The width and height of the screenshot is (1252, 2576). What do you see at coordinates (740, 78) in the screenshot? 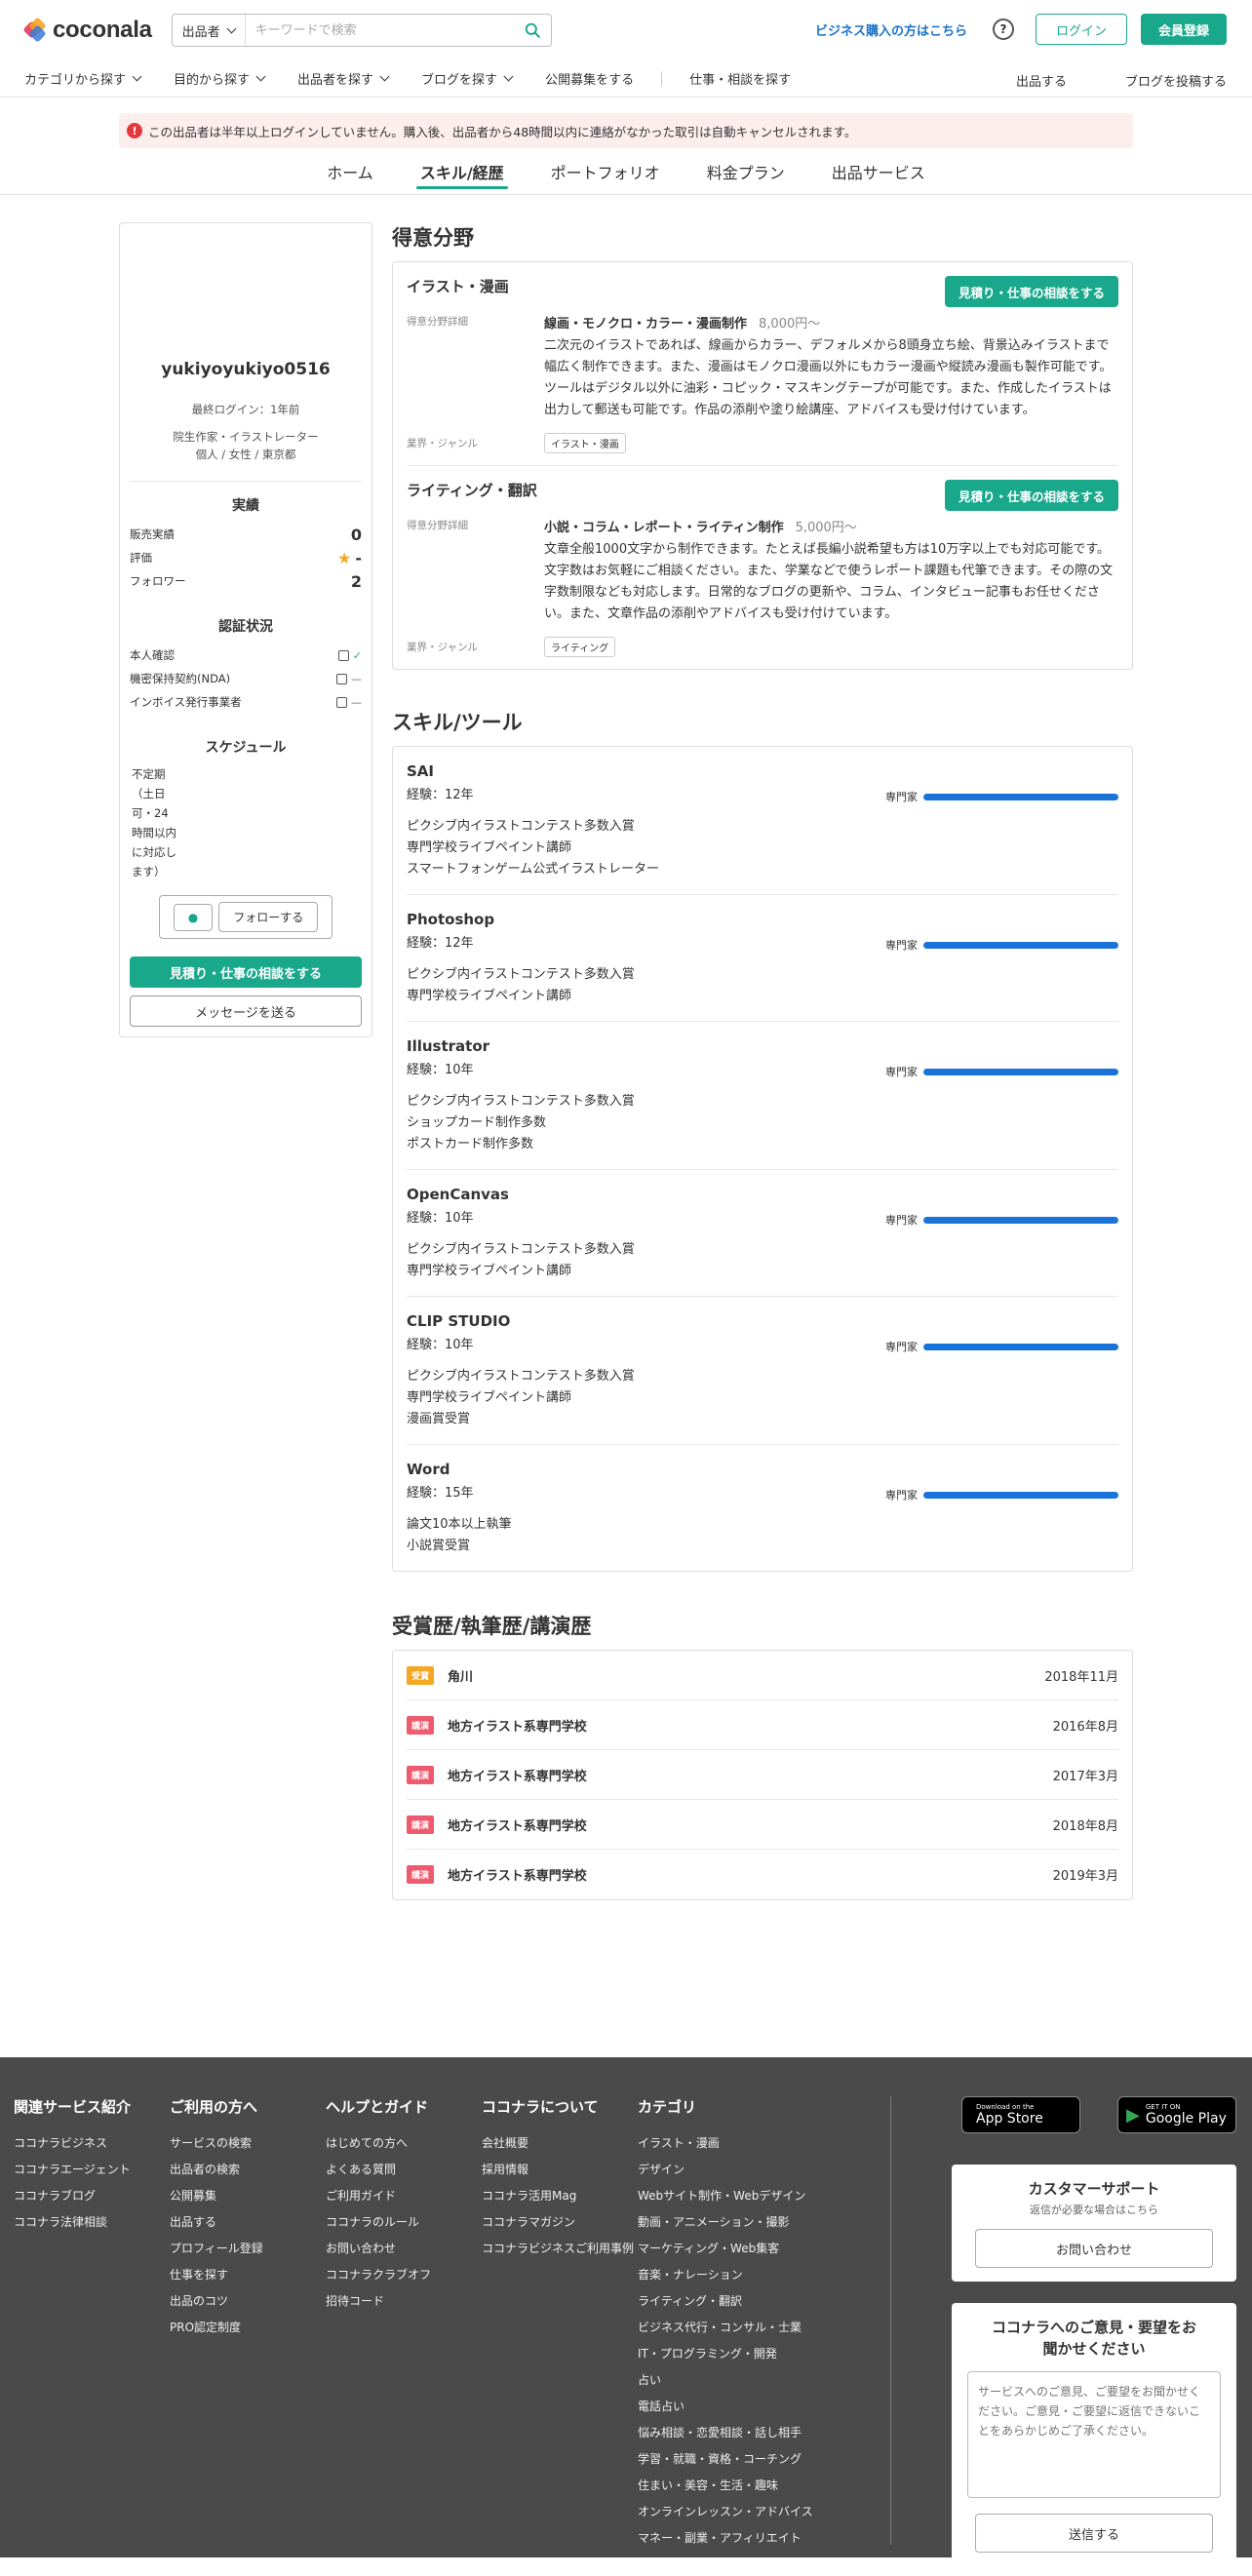
I see `nav-find-jobs: 仕事・相談を探す` at bounding box center [740, 78].